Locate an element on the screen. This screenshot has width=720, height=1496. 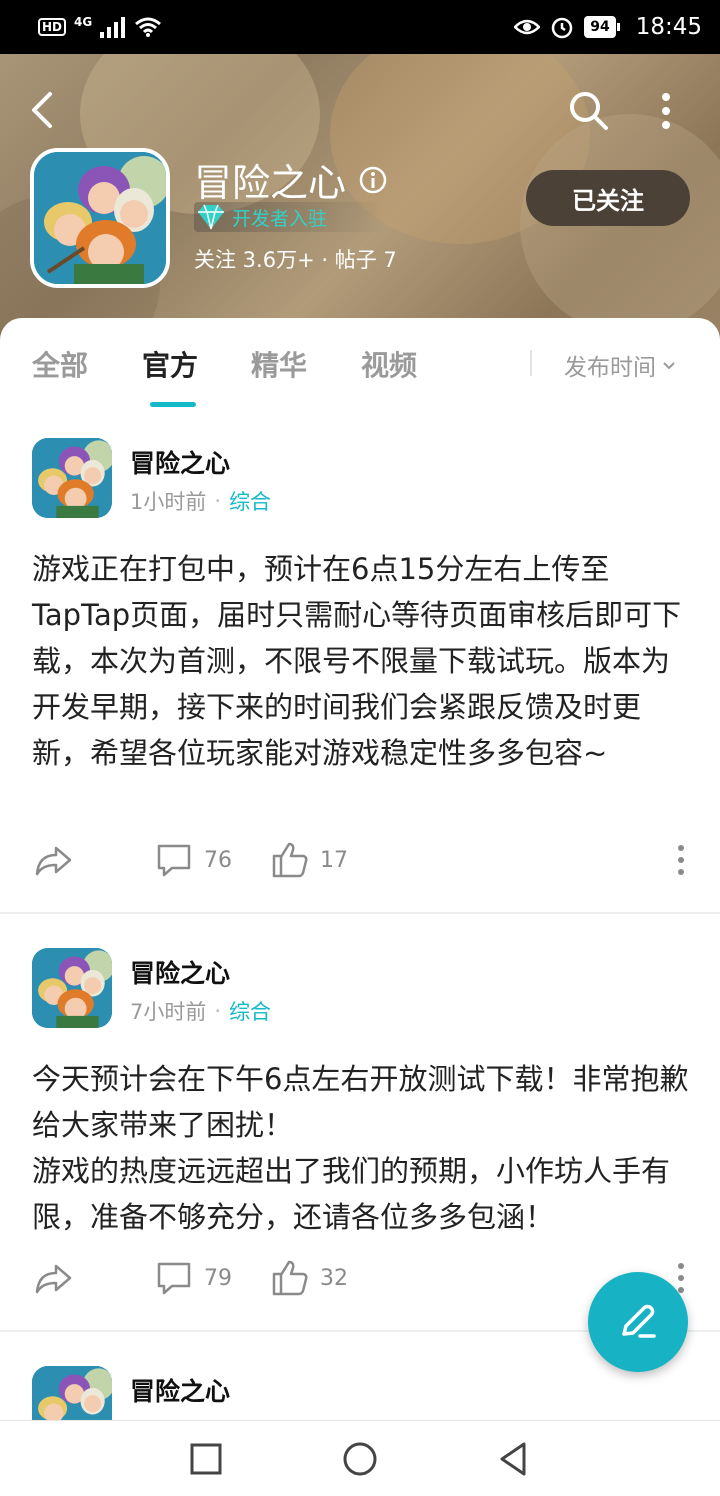
back-icon is located at coordinates (44, 110).